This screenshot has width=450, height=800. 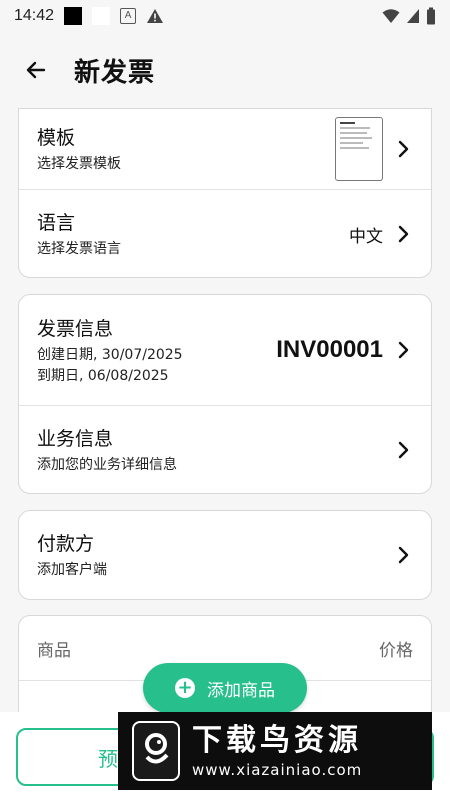 What do you see at coordinates (185, 688) in the screenshot?
I see `plus-icon: +` at bounding box center [185, 688].